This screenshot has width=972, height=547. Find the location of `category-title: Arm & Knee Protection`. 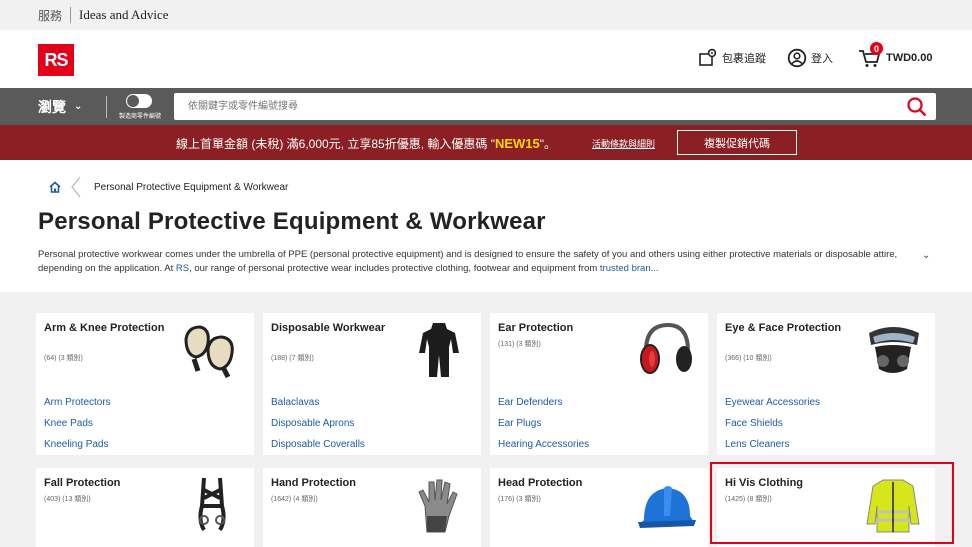

category-title: Arm & Knee Protection is located at coordinates (114, 328).